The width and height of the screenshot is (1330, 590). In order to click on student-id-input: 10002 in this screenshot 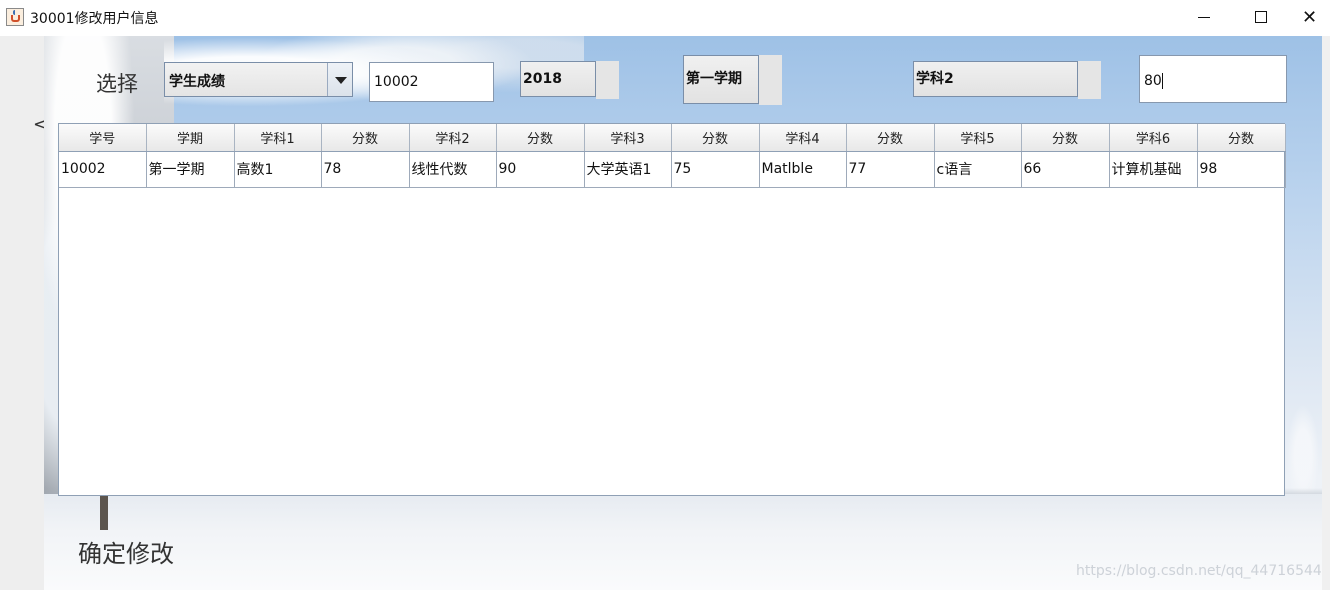, I will do `click(431, 82)`.